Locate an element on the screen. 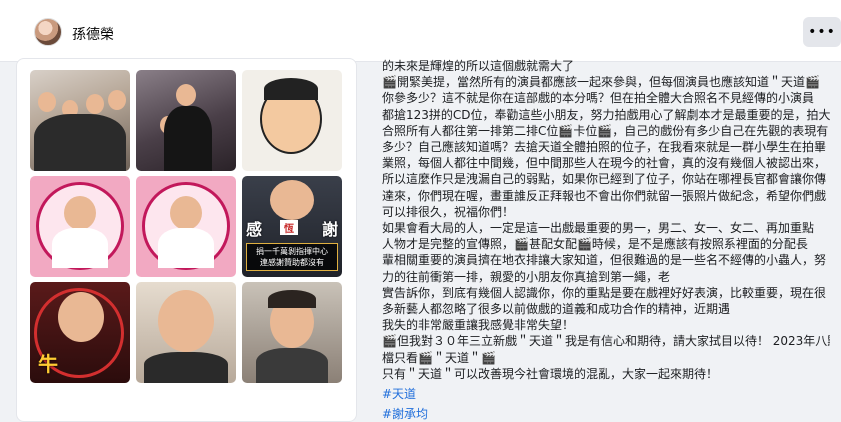 The height and width of the screenshot is (422, 841). profile-name: 孫德榮 is located at coordinates (93, 34).